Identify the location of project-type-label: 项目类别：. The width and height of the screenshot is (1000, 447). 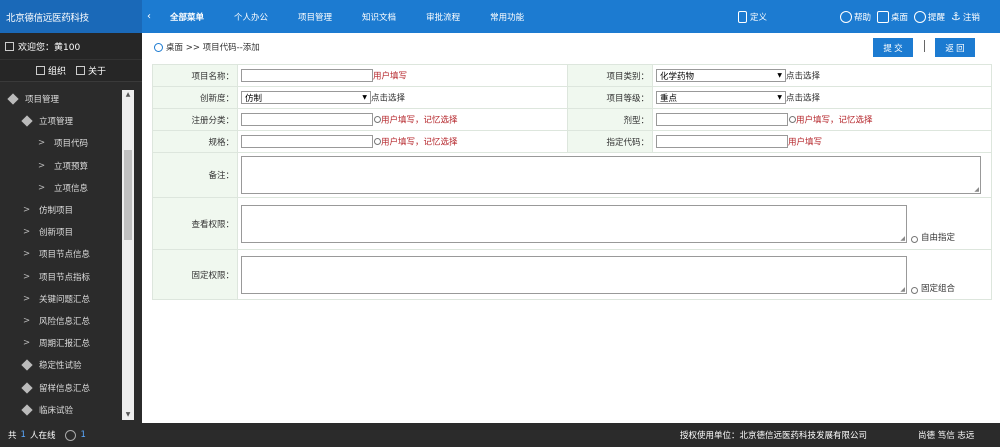
(610, 75).